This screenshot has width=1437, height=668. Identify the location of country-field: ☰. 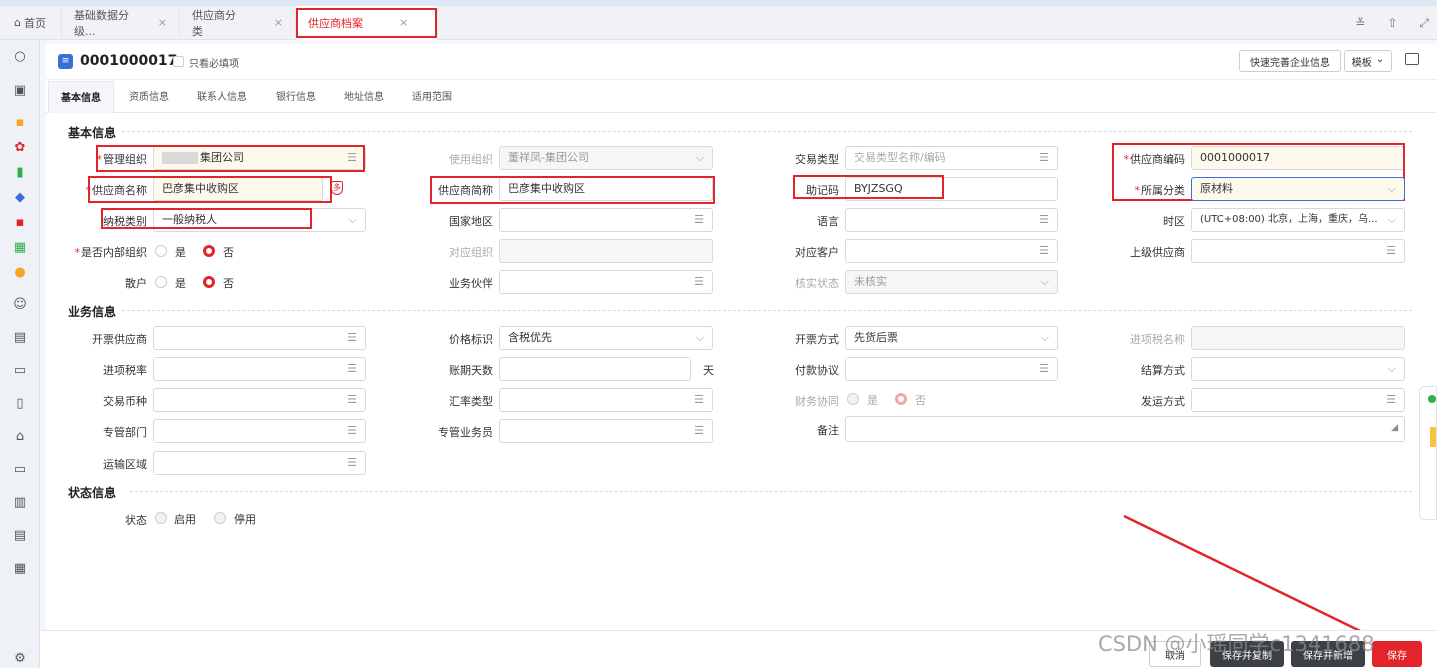
(606, 220).